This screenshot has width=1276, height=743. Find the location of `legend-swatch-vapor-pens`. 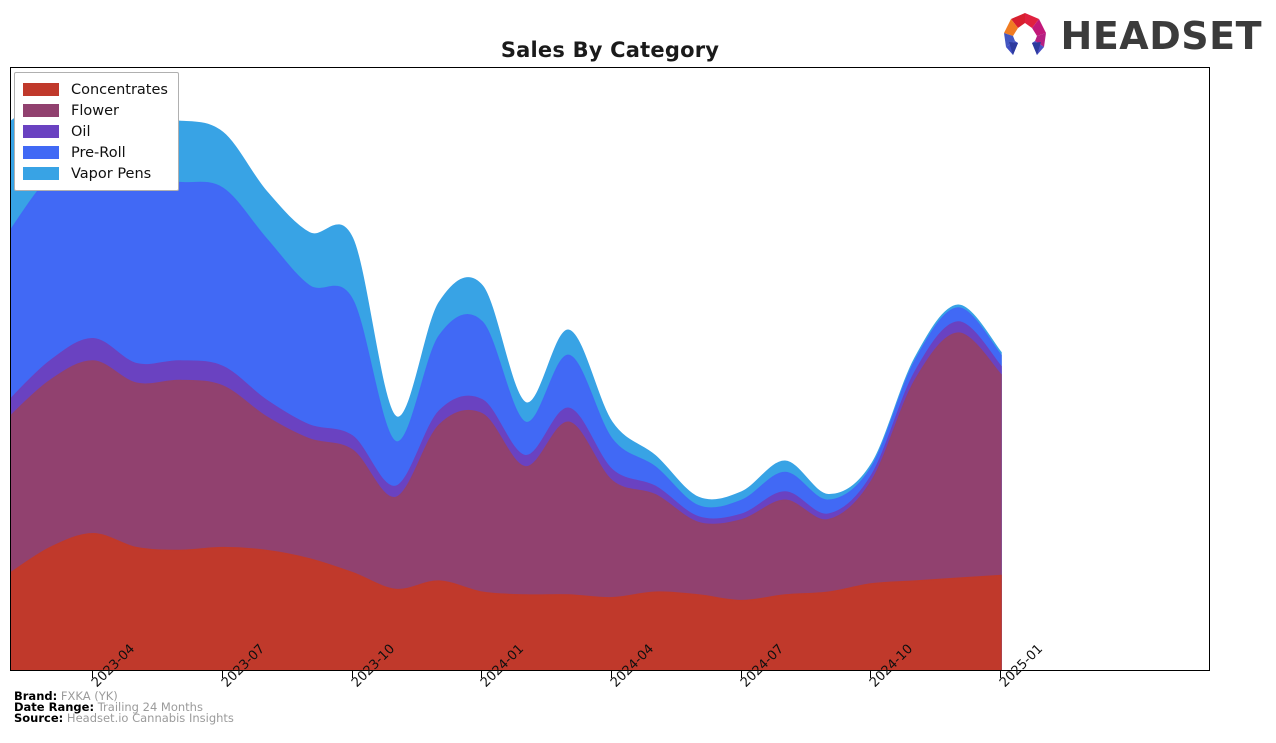

legend-swatch-vapor-pens is located at coordinates (41, 173).